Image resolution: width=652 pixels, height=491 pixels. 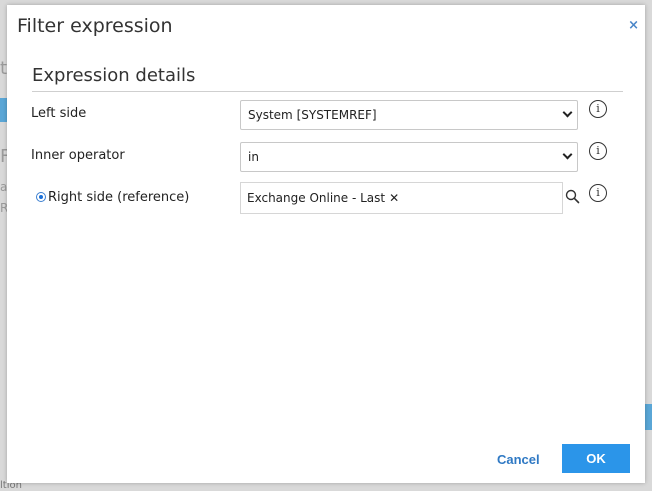 I want to click on dialog-title: Filter expression, so click(x=95, y=26).